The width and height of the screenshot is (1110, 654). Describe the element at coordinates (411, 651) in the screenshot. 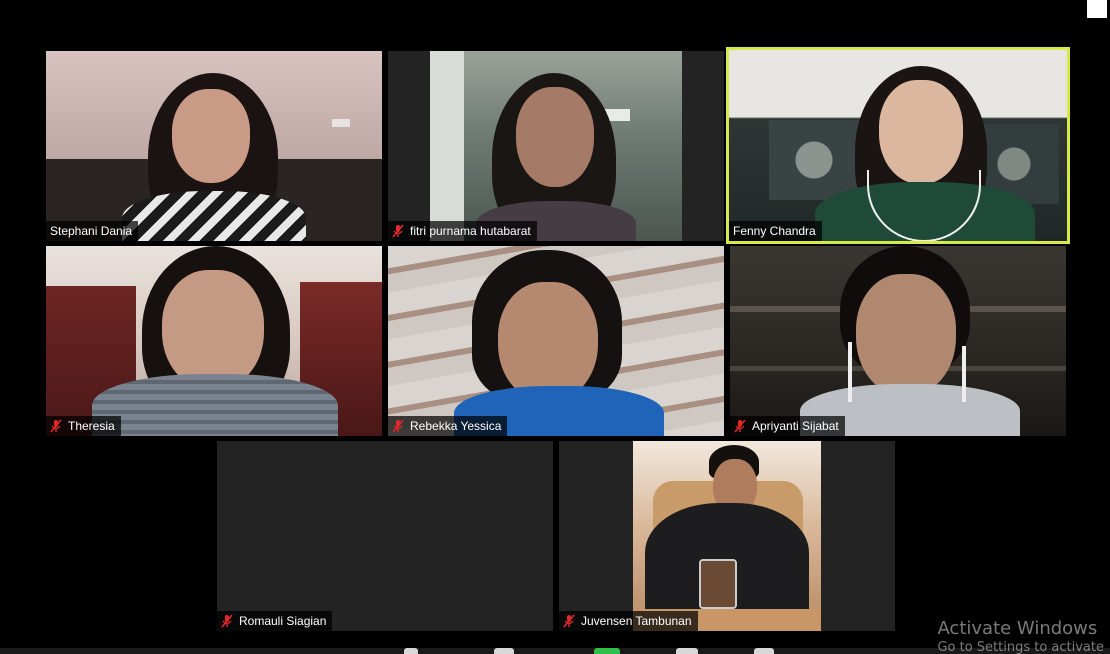

I see `participants-icon` at that location.